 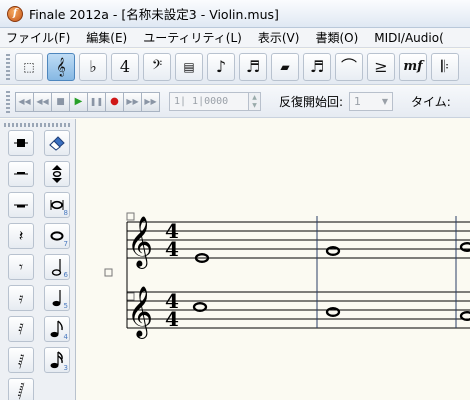 I want to click on 128th-rest-button: 𝅂, so click(x=21, y=389).